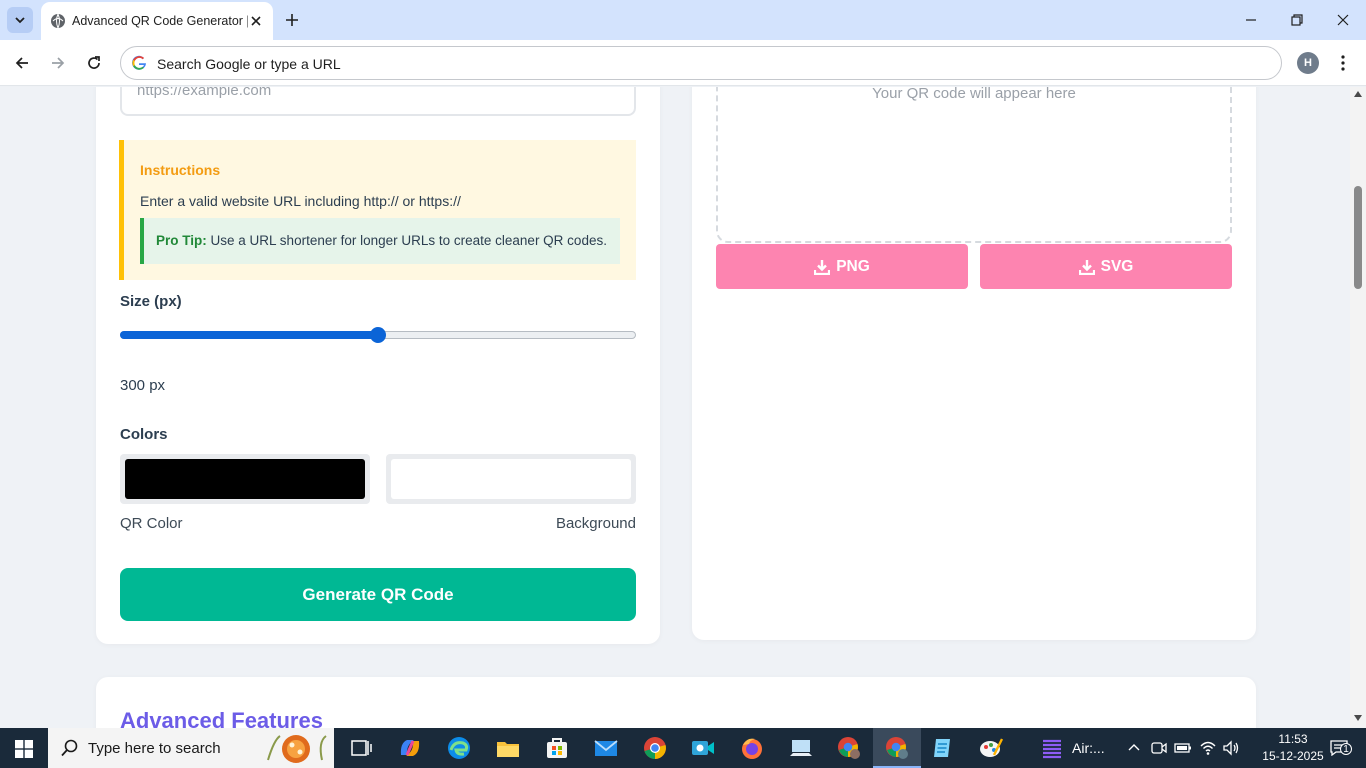 The image size is (1366, 768). Describe the element at coordinates (1208, 748) in the screenshot. I see `wifi-icon` at that location.